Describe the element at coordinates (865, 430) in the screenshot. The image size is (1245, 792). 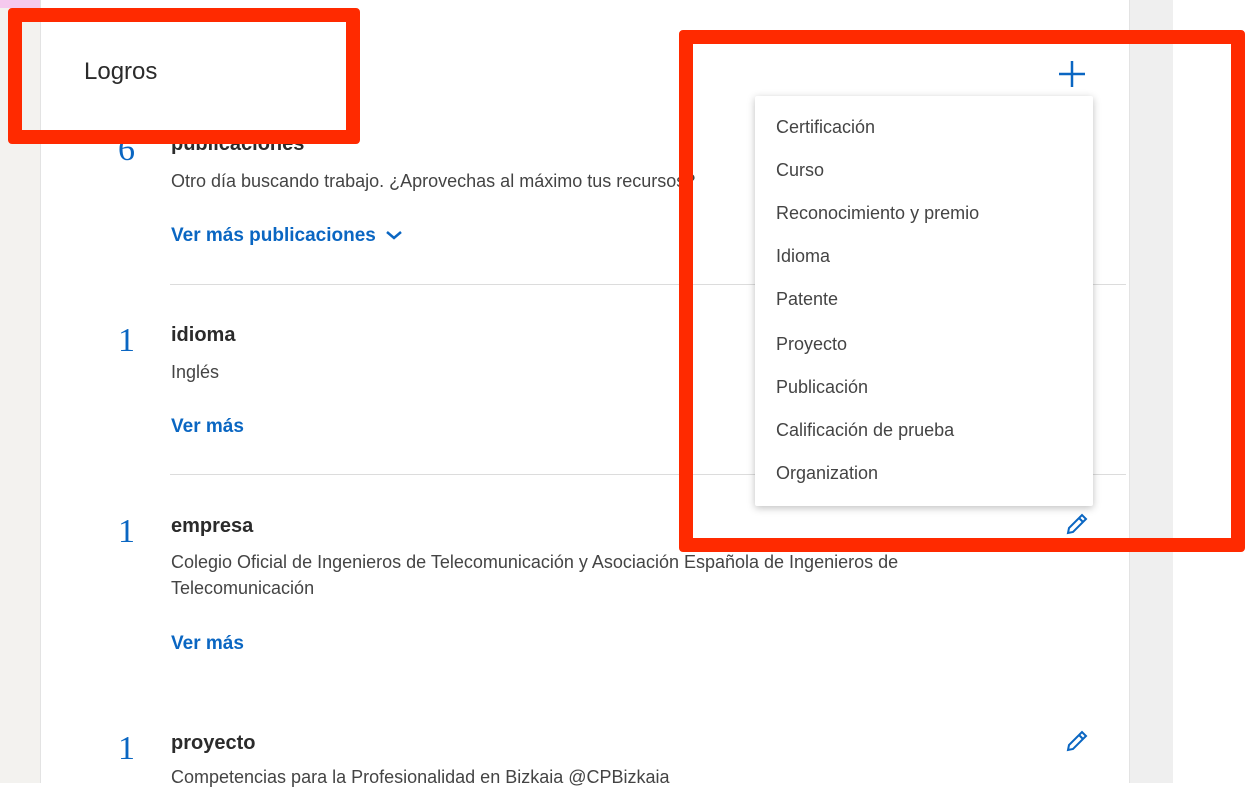
I see `menu-item-calificacion: Calificación de prueba` at that location.